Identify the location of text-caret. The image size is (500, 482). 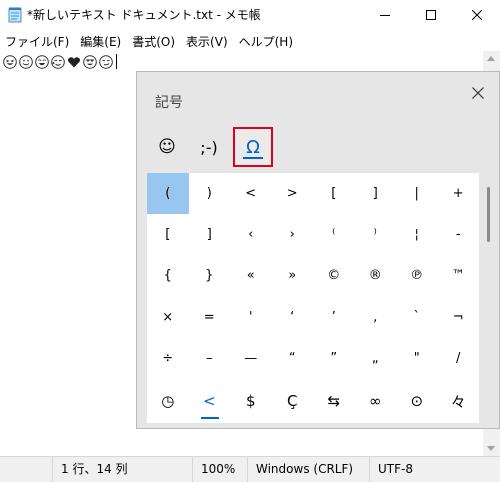
(116, 61).